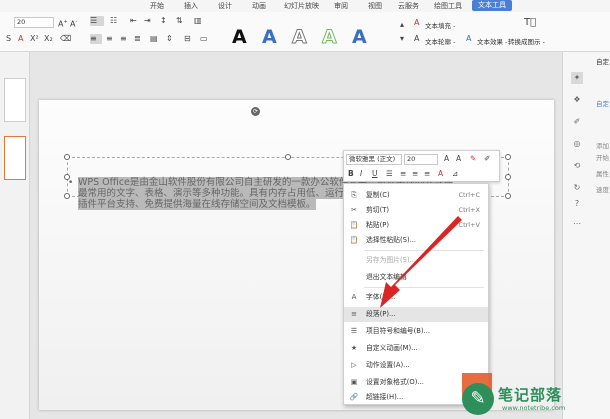 The width and height of the screenshot is (610, 419). I want to click on tab-slideshow: 幻灯片放映, so click(301, 6).